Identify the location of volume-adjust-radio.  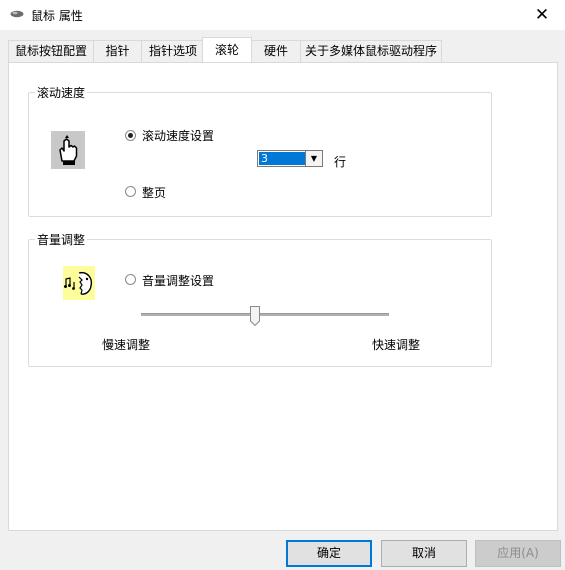
(130, 279).